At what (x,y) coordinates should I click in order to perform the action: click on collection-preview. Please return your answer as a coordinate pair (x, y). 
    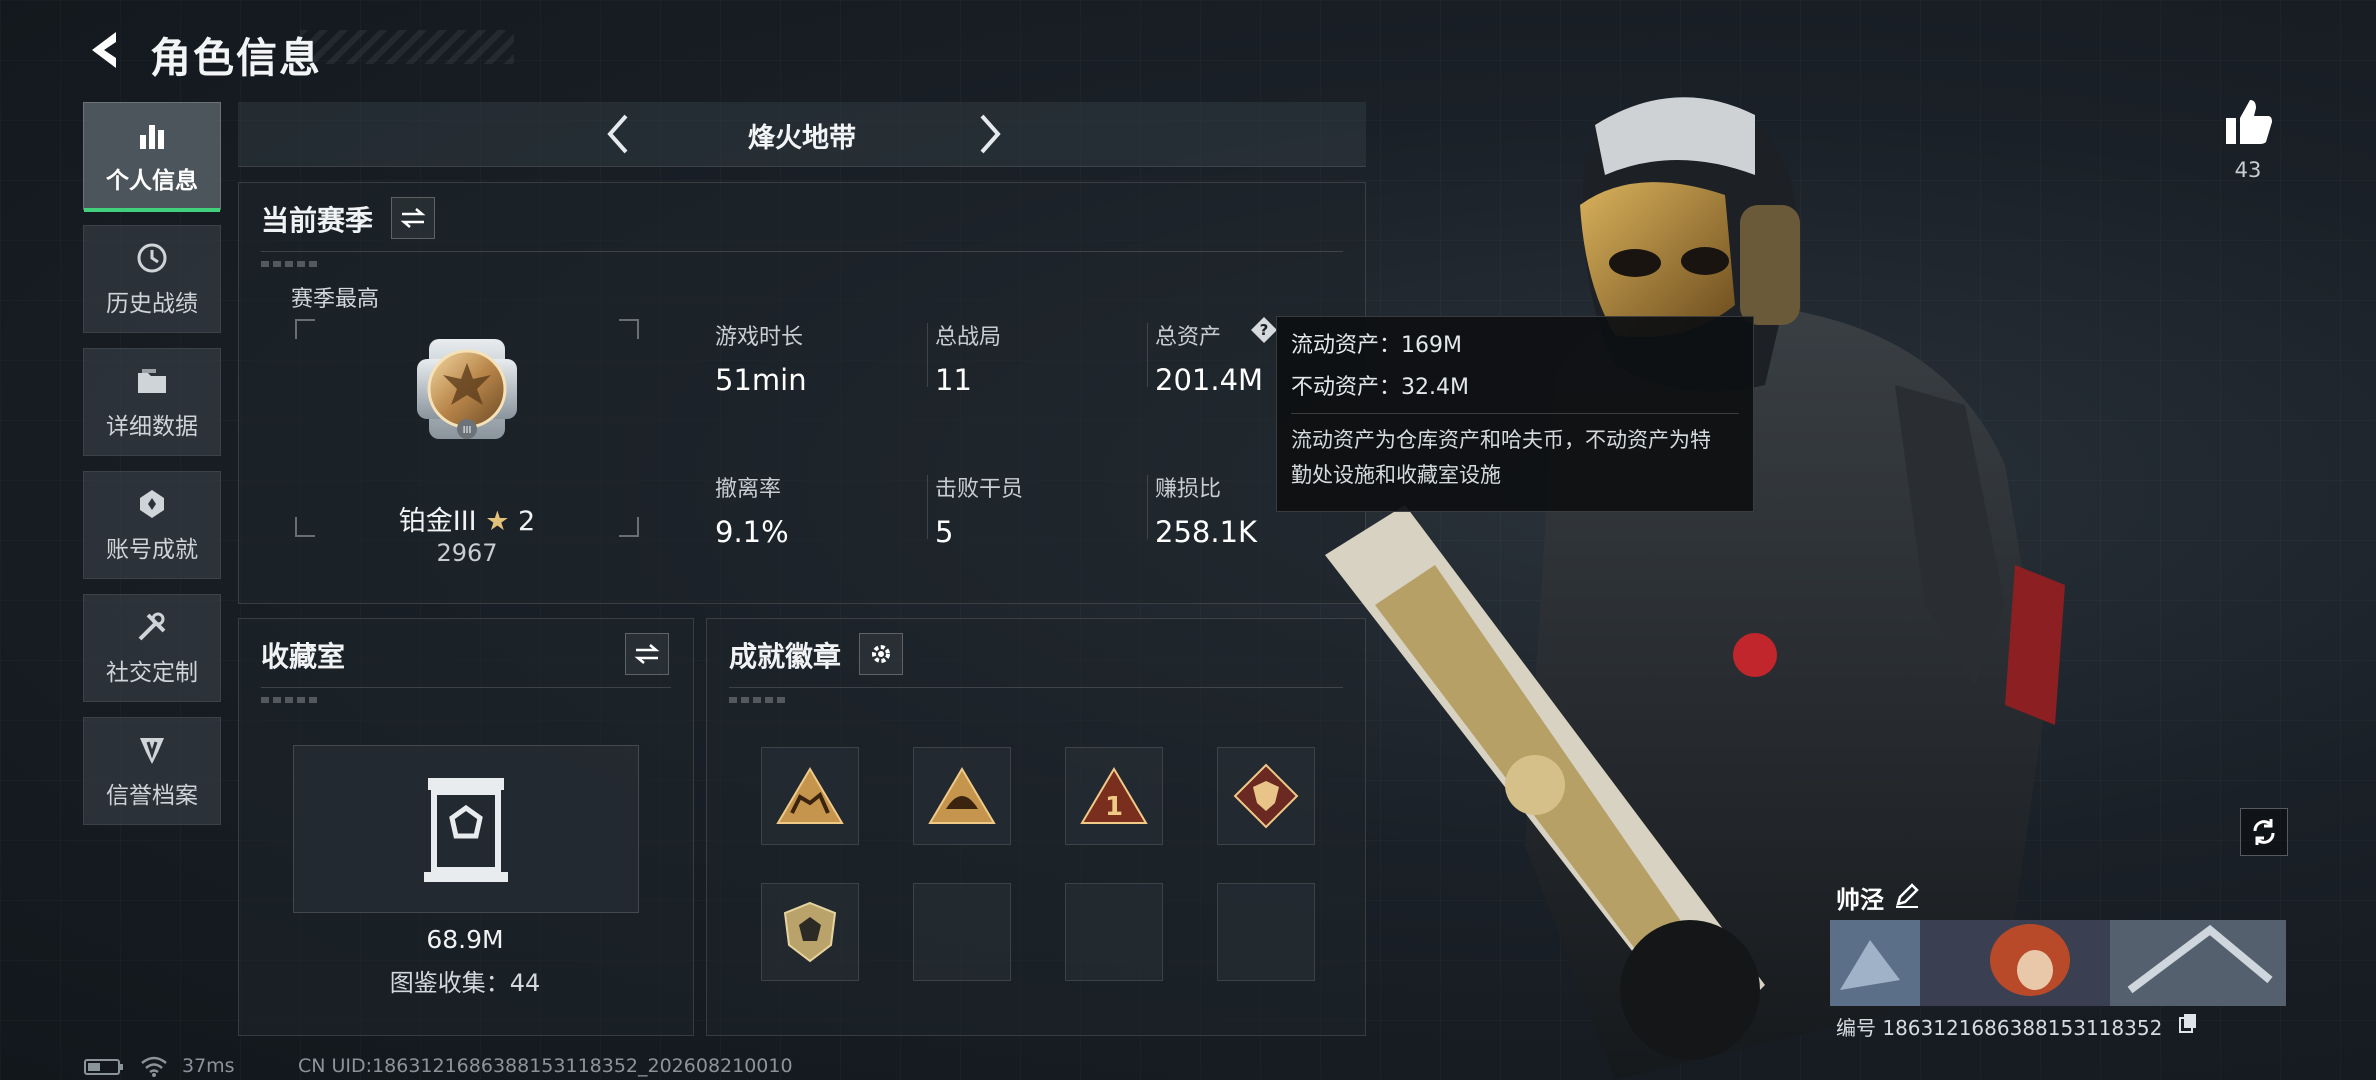
    Looking at the image, I should click on (466, 829).